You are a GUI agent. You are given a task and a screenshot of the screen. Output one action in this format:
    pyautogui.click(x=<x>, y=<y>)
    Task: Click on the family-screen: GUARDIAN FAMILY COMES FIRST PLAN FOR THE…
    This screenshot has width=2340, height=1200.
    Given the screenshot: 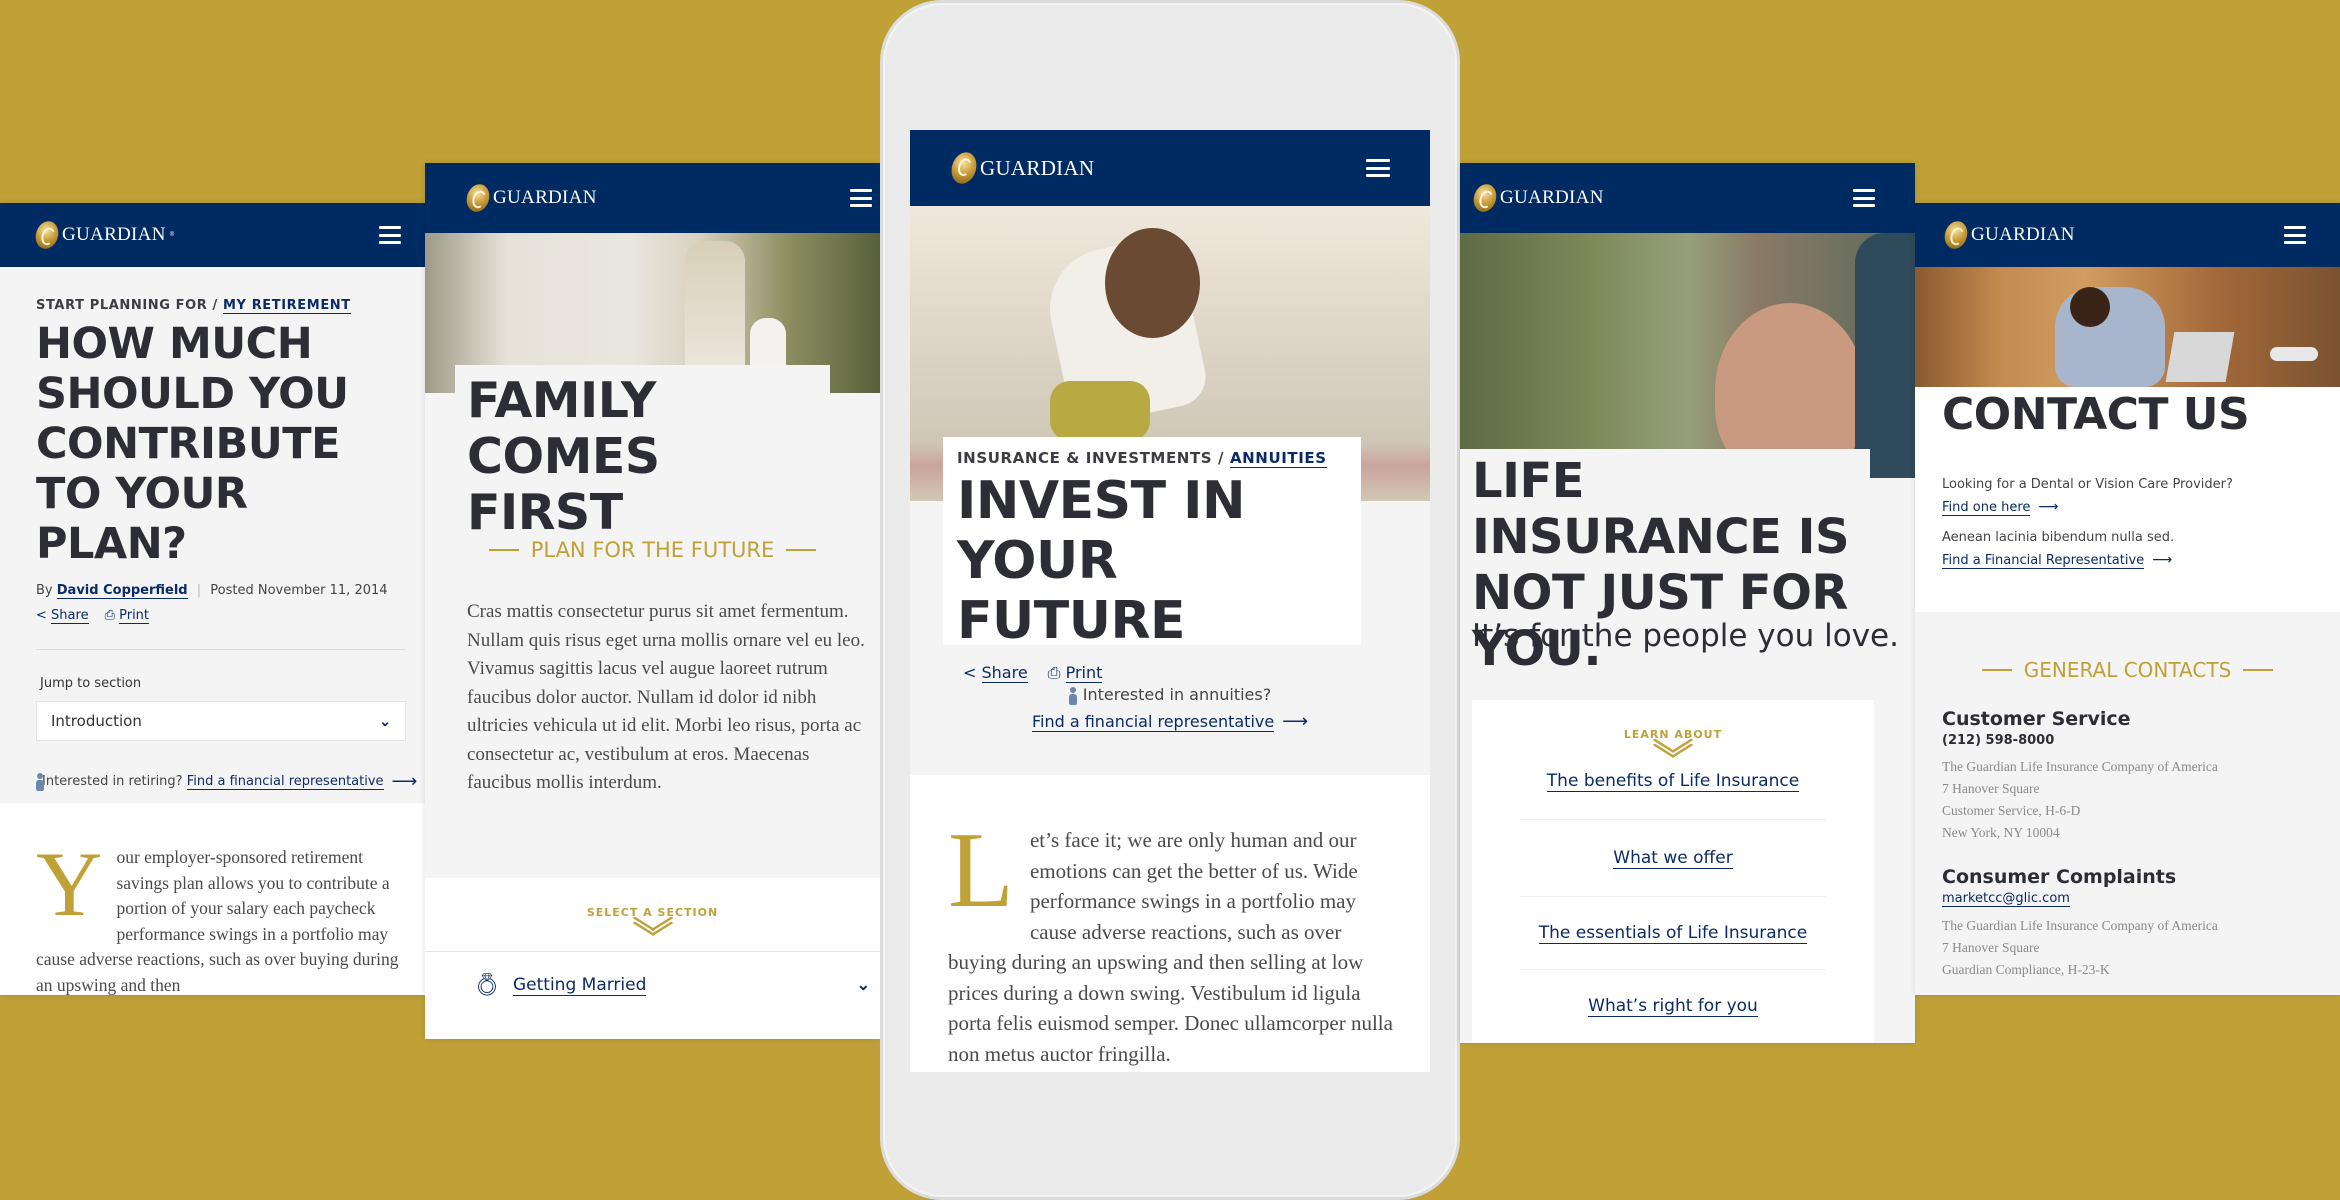 What is the action you would take?
    pyautogui.click(x=652, y=601)
    